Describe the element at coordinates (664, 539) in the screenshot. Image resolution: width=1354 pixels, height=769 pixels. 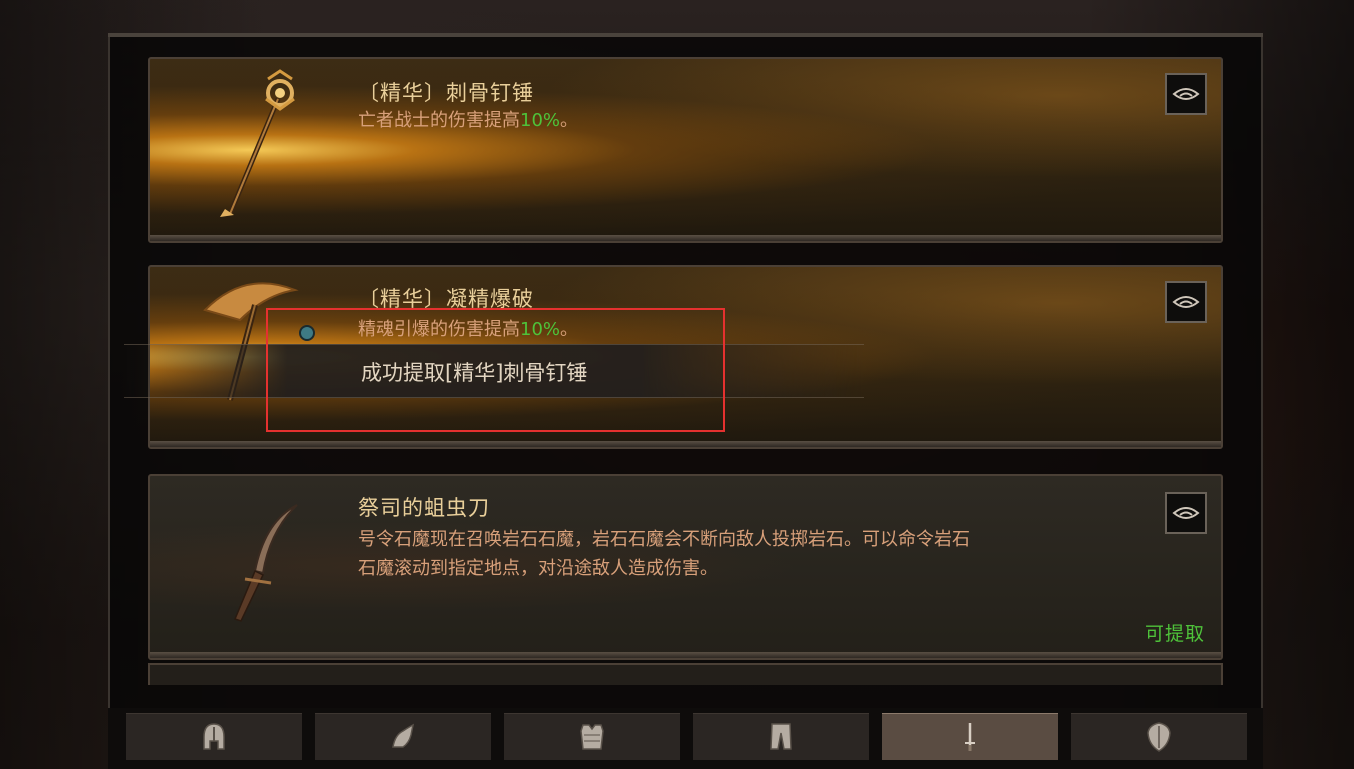
I see `description-line-1: 号令石魔现在召唤岩石石魔，岩石石魔会不断向敌人投掷岩石。可以命令岩石` at that location.